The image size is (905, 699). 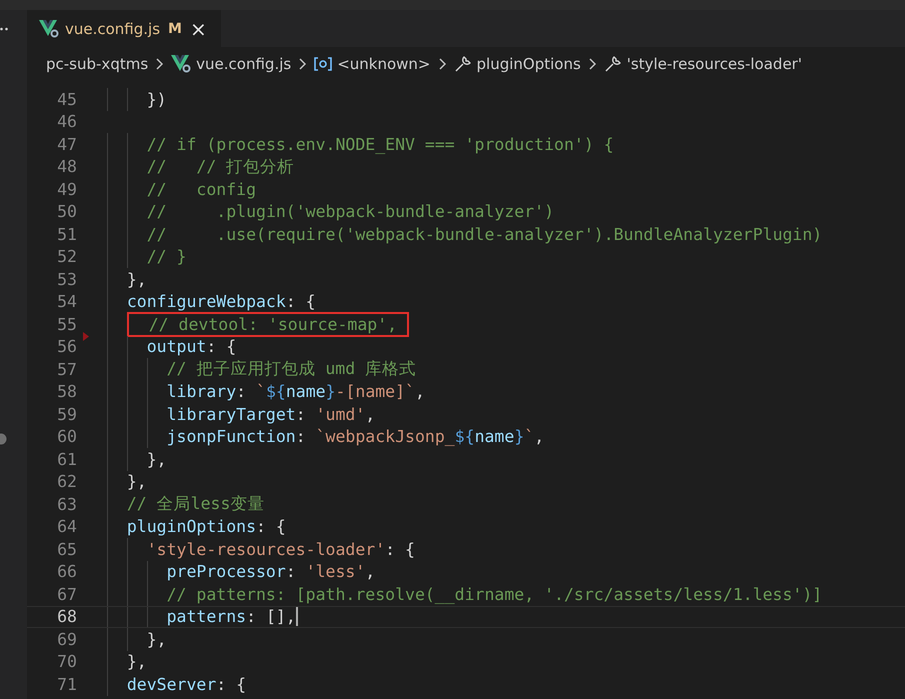 I want to click on code-comment: // .plugin('webpack-bundle-analyzer'), so click(x=350, y=212).